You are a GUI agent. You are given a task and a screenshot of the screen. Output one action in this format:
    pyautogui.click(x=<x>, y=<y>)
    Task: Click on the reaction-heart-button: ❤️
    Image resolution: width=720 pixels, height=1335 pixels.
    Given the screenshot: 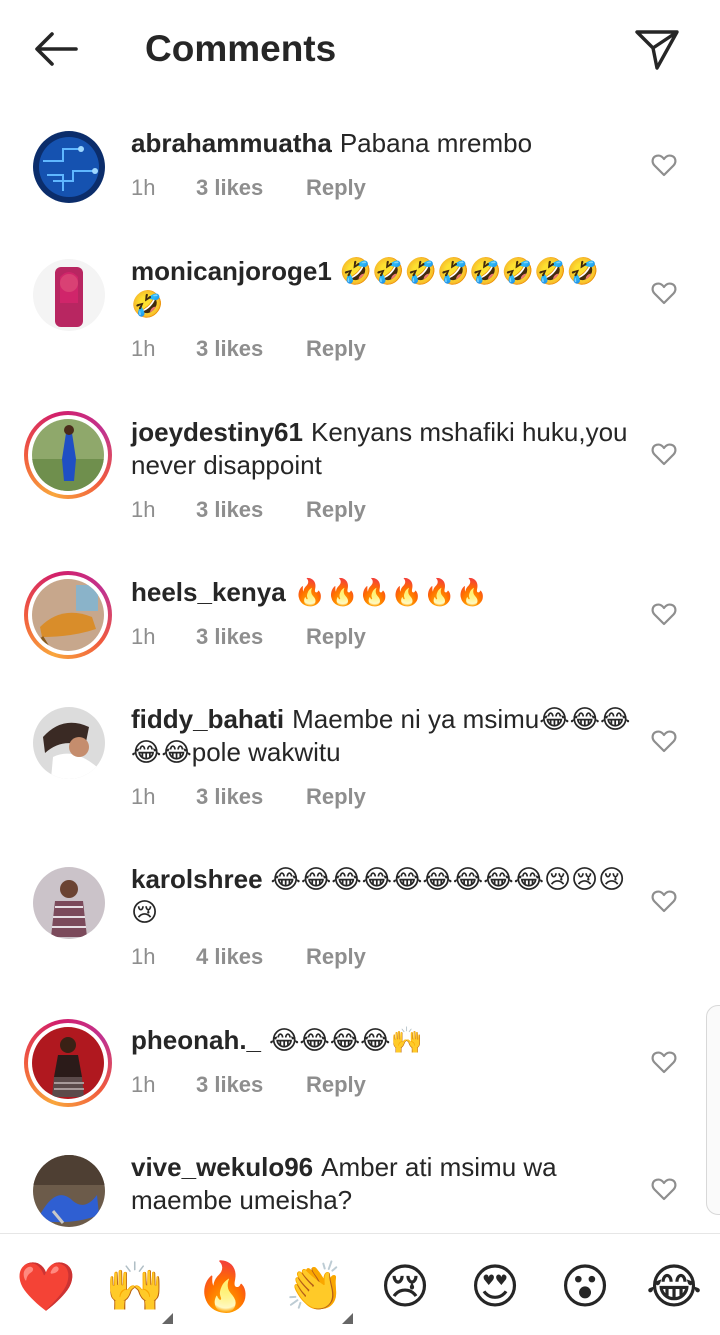 What is the action you would take?
    pyautogui.click(x=46, y=1288)
    